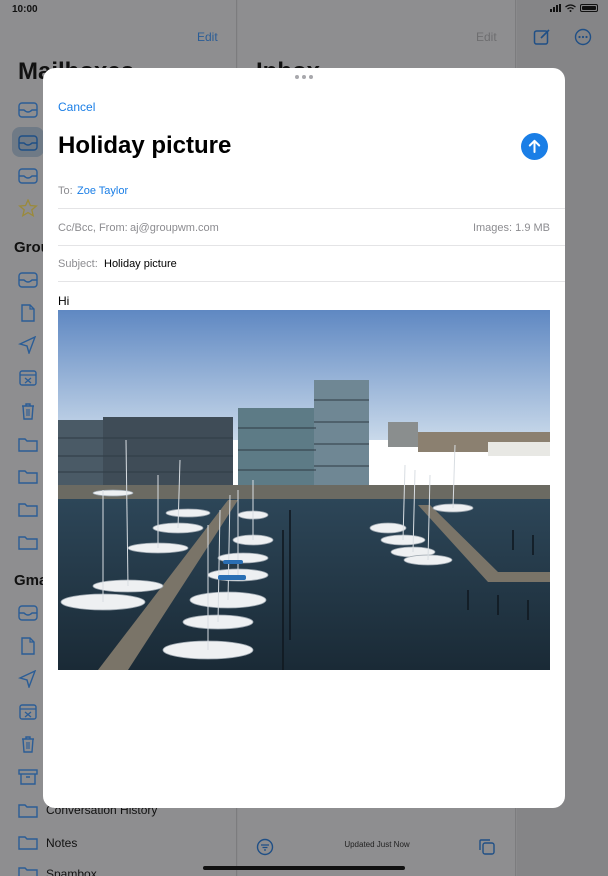 Image resolution: width=608 pixels, height=876 pixels. What do you see at coordinates (61, 843) in the screenshot?
I see `sidebar-item-notes: Notes` at bounding box center [61, 843].